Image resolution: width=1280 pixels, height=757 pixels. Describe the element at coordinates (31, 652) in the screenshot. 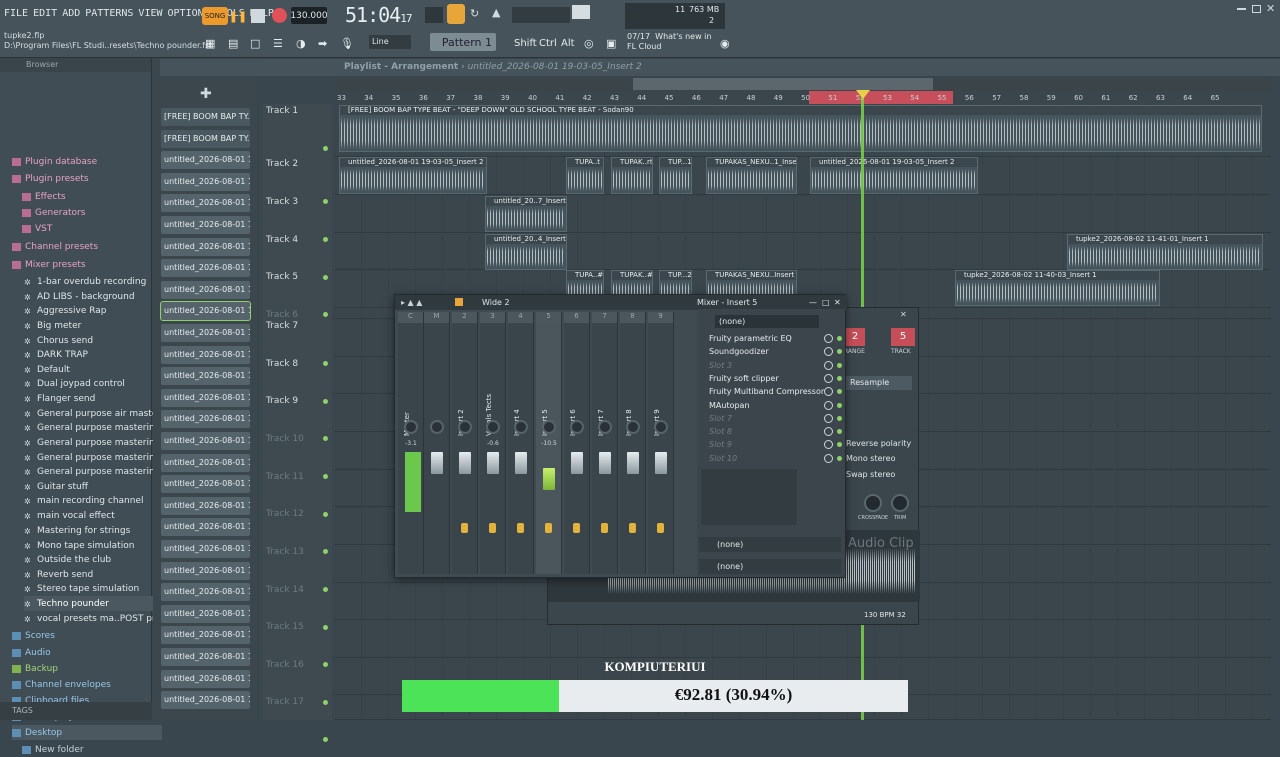

I see `browser-item: Audio` at that location.